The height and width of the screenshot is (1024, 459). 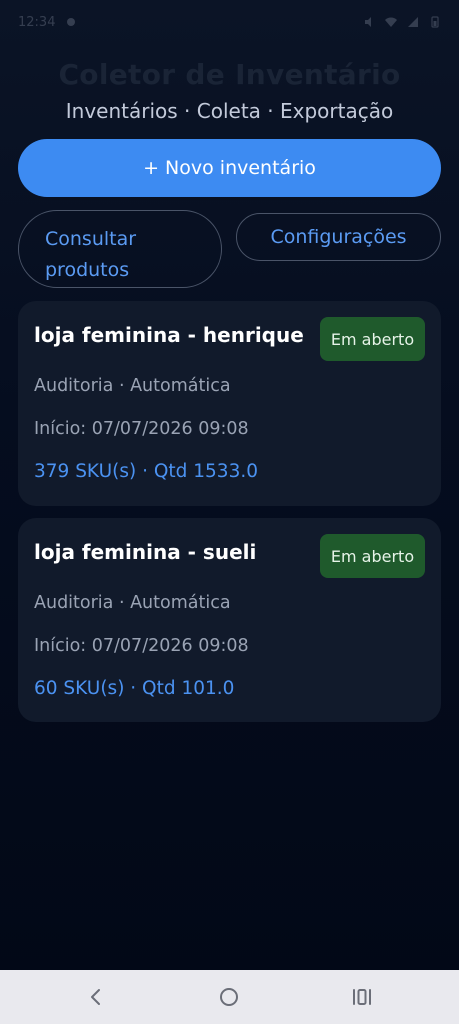 I want to click on silent-icon, so click(x=368, y=22).